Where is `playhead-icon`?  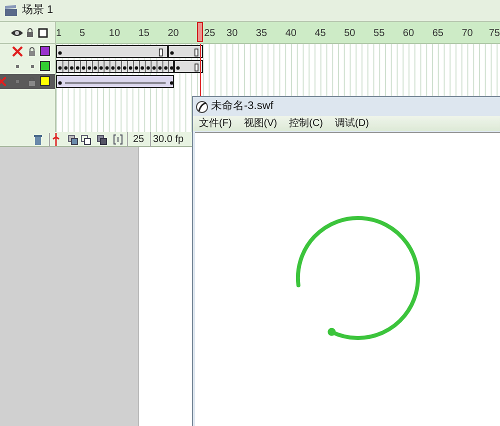
playhead-icon is located at coordinates (56, 139).